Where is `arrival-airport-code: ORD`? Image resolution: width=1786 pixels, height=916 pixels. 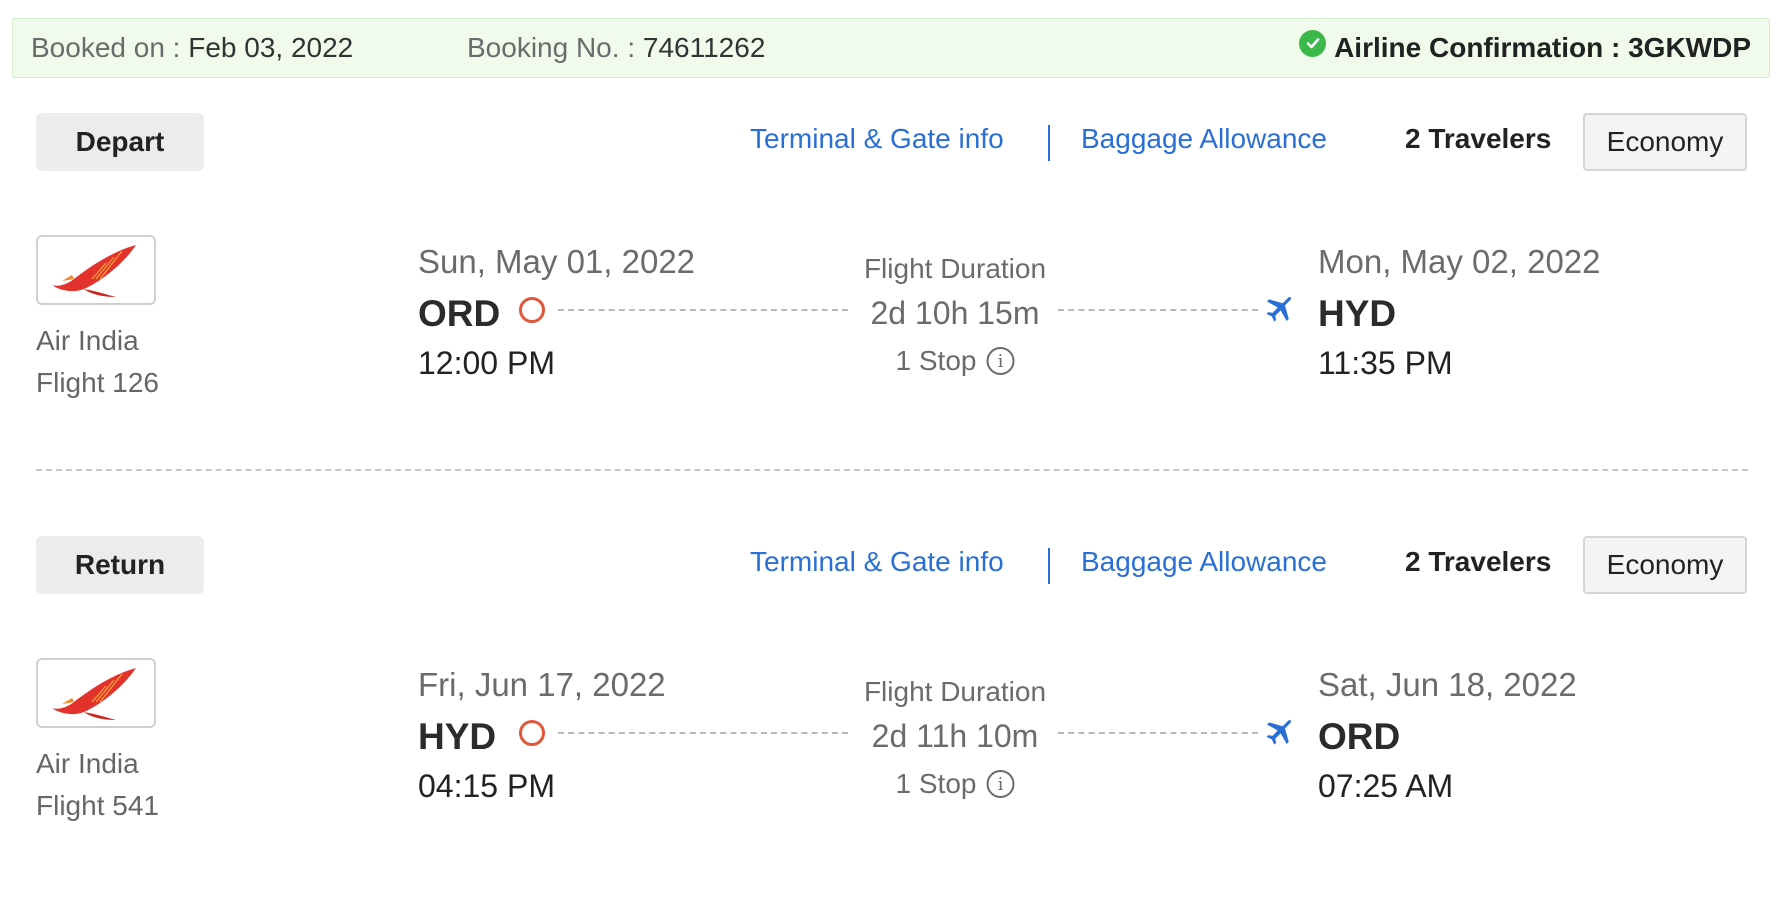
arrival-airport-code: ORD is located at coordinates (1359, 736).